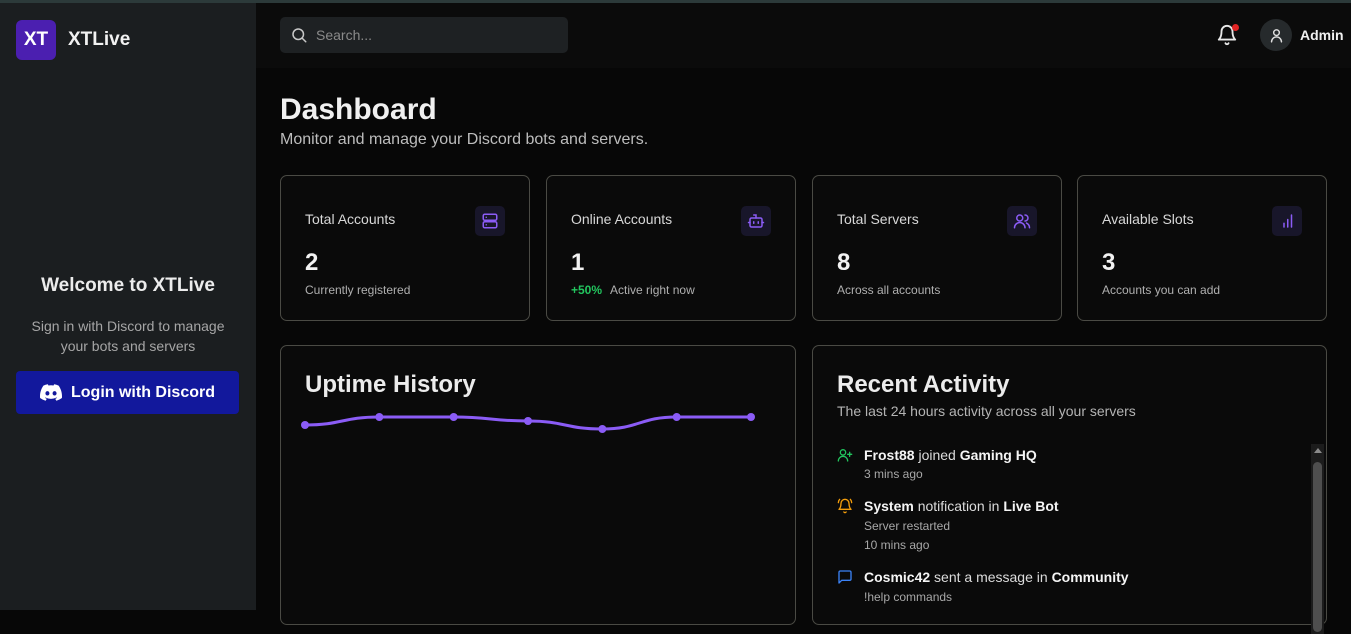  Describe the element at coordinates (756, 221) in the screenshot. I see `bot-icon` at that location.